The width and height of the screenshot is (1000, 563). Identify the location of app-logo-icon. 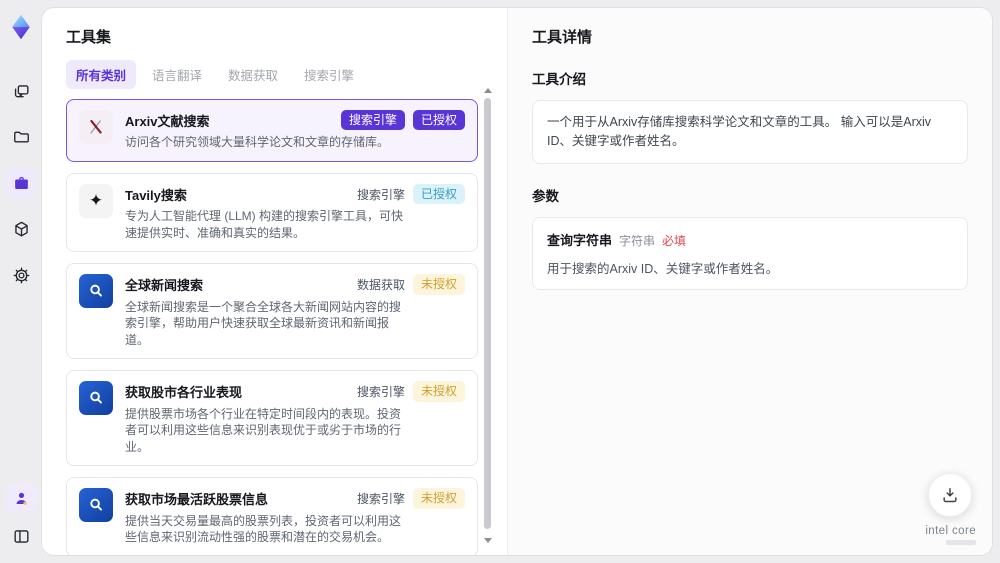
(21, 27).